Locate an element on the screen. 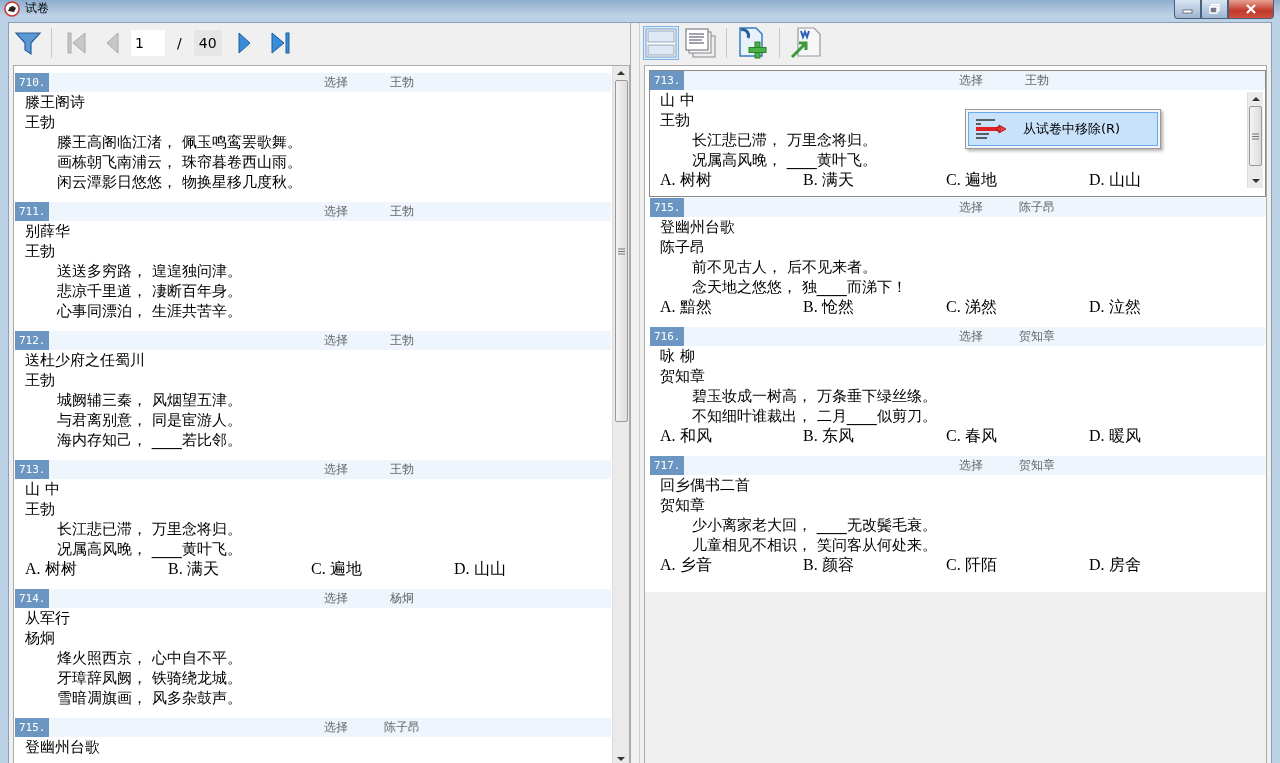 The height and width of the screenshot is (763, 1280). poem-line: 画栋朝飞南浦云， 珠帘暮卷西山雨。 is located at coordinates (179, 162).